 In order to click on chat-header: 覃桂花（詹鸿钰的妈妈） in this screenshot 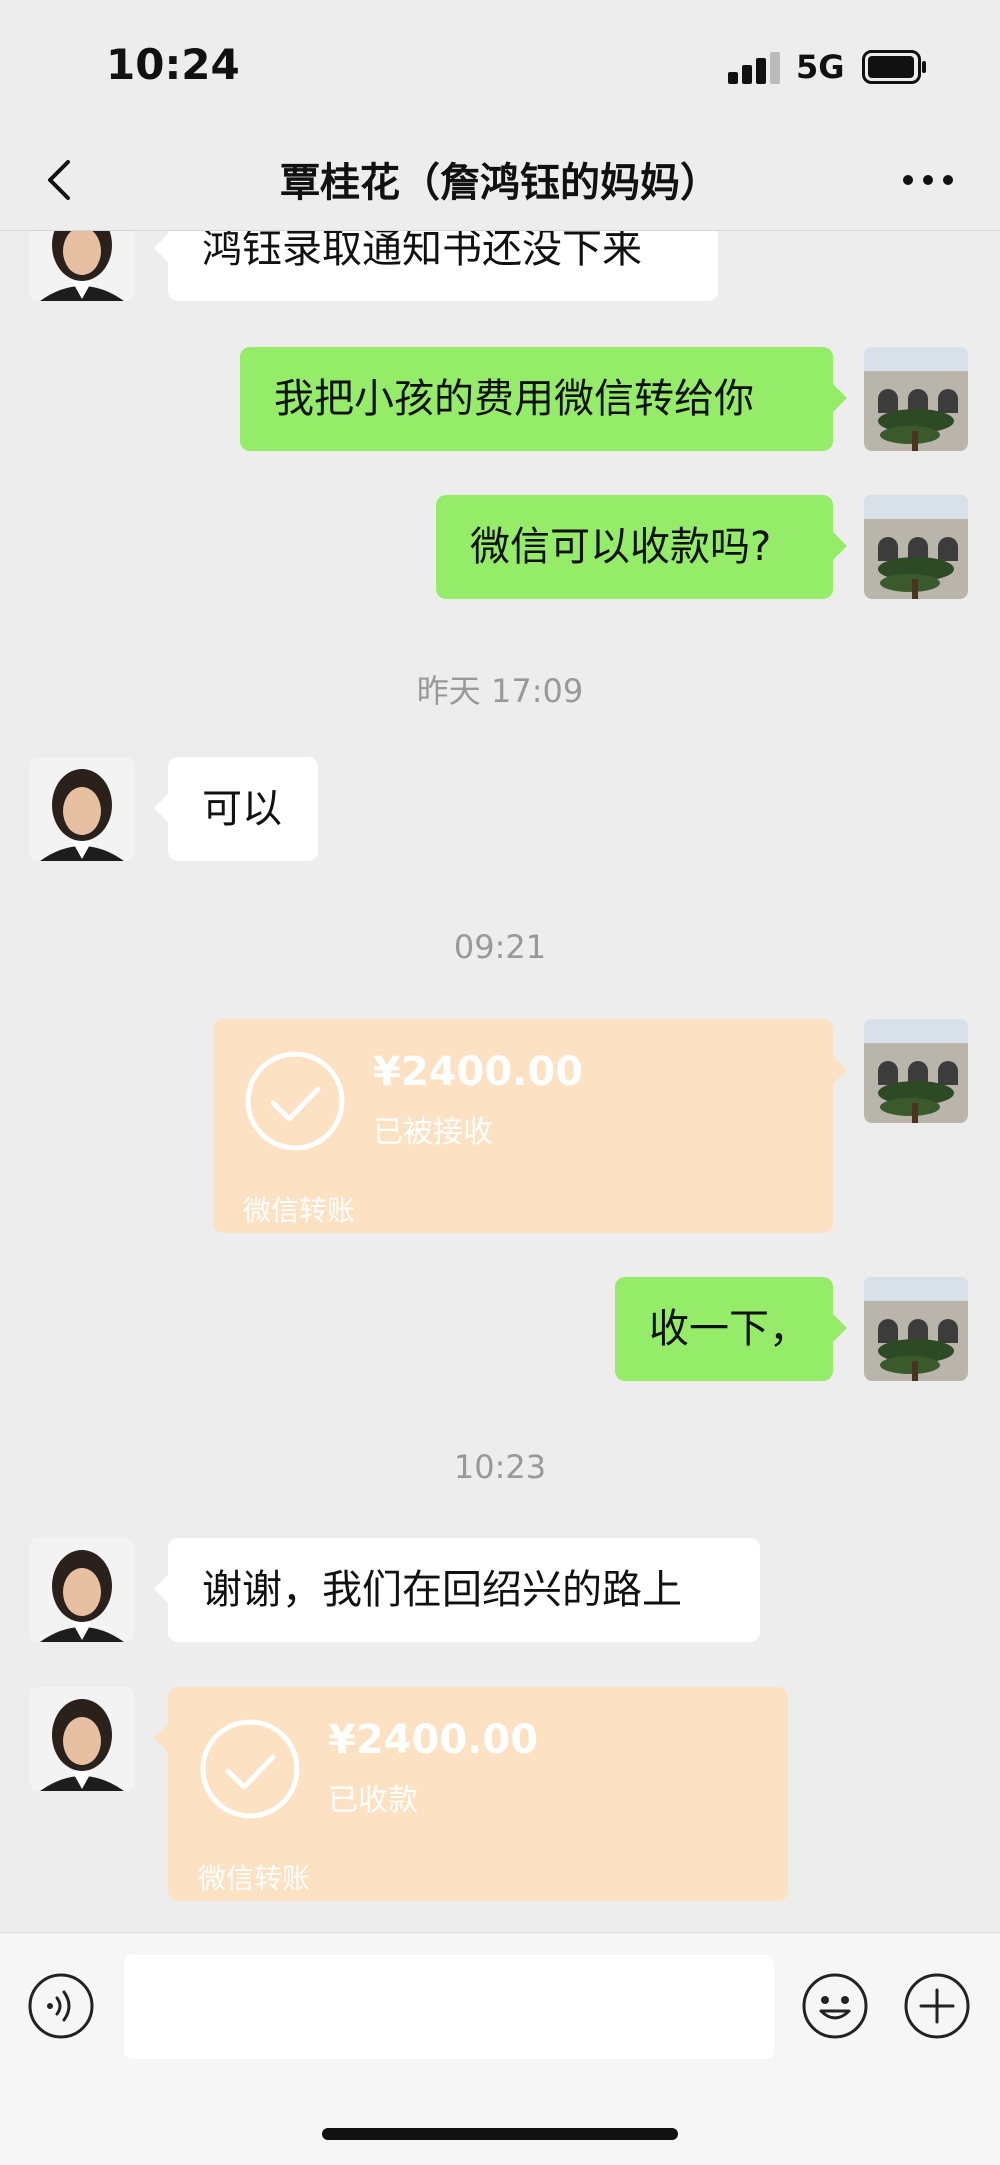, I will do `click(500, 180)`.